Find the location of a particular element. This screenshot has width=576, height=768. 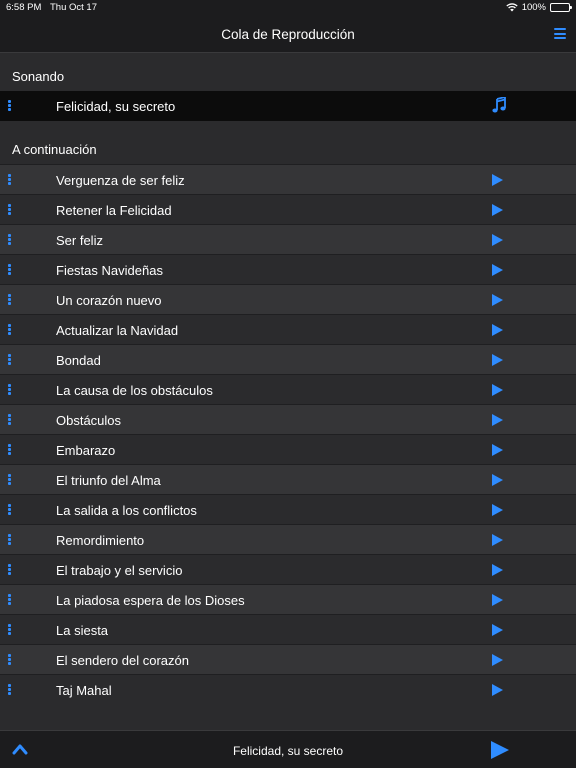

queue-track-title: Retener la Felicidad is located at coordinates (114, 210).